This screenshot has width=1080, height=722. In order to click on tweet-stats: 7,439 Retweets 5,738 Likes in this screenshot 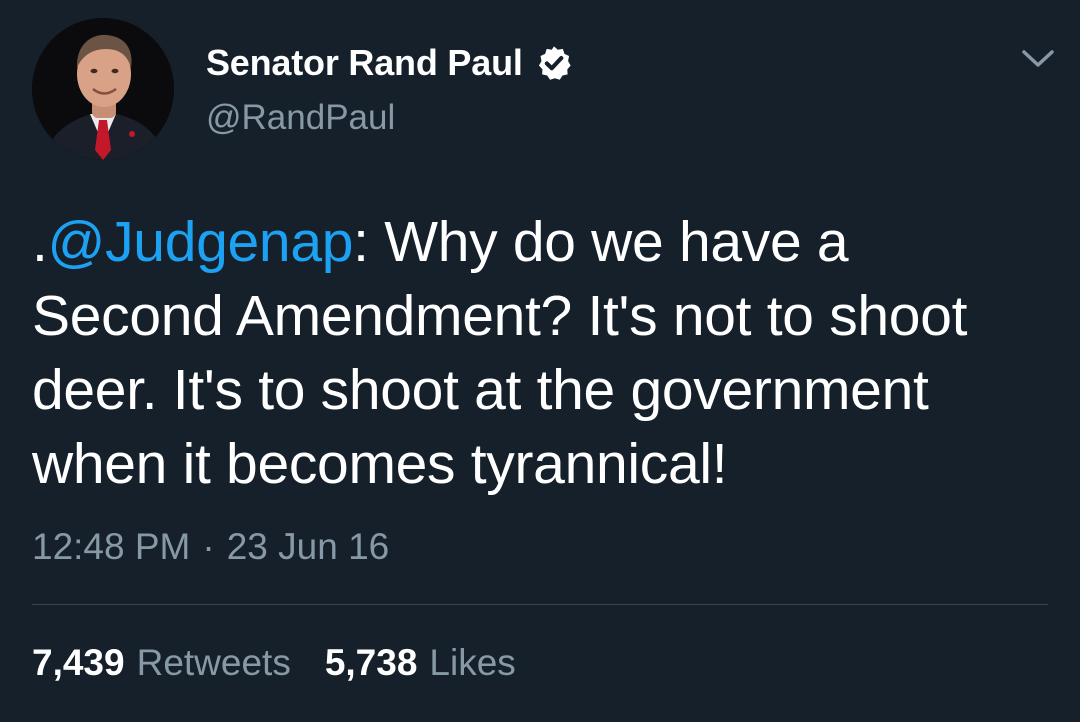, I will do `click(291, 663)`.